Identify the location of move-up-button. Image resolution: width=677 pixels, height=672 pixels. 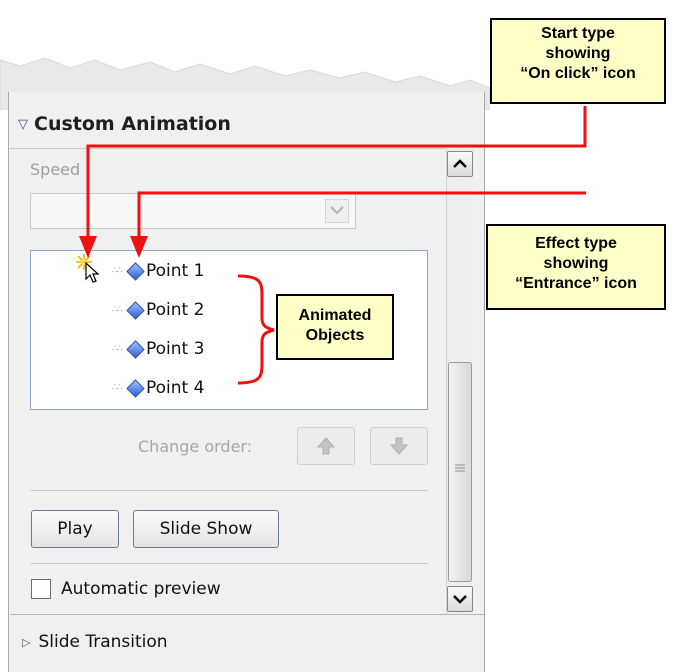
(326, 446).